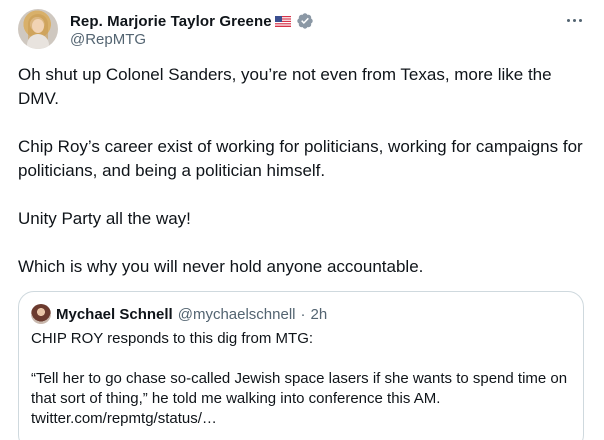  What do you see at coordinates (108, 39) in the screenshot?
I see `author-handle: @RepMTG` at bounding box center [108, 39].